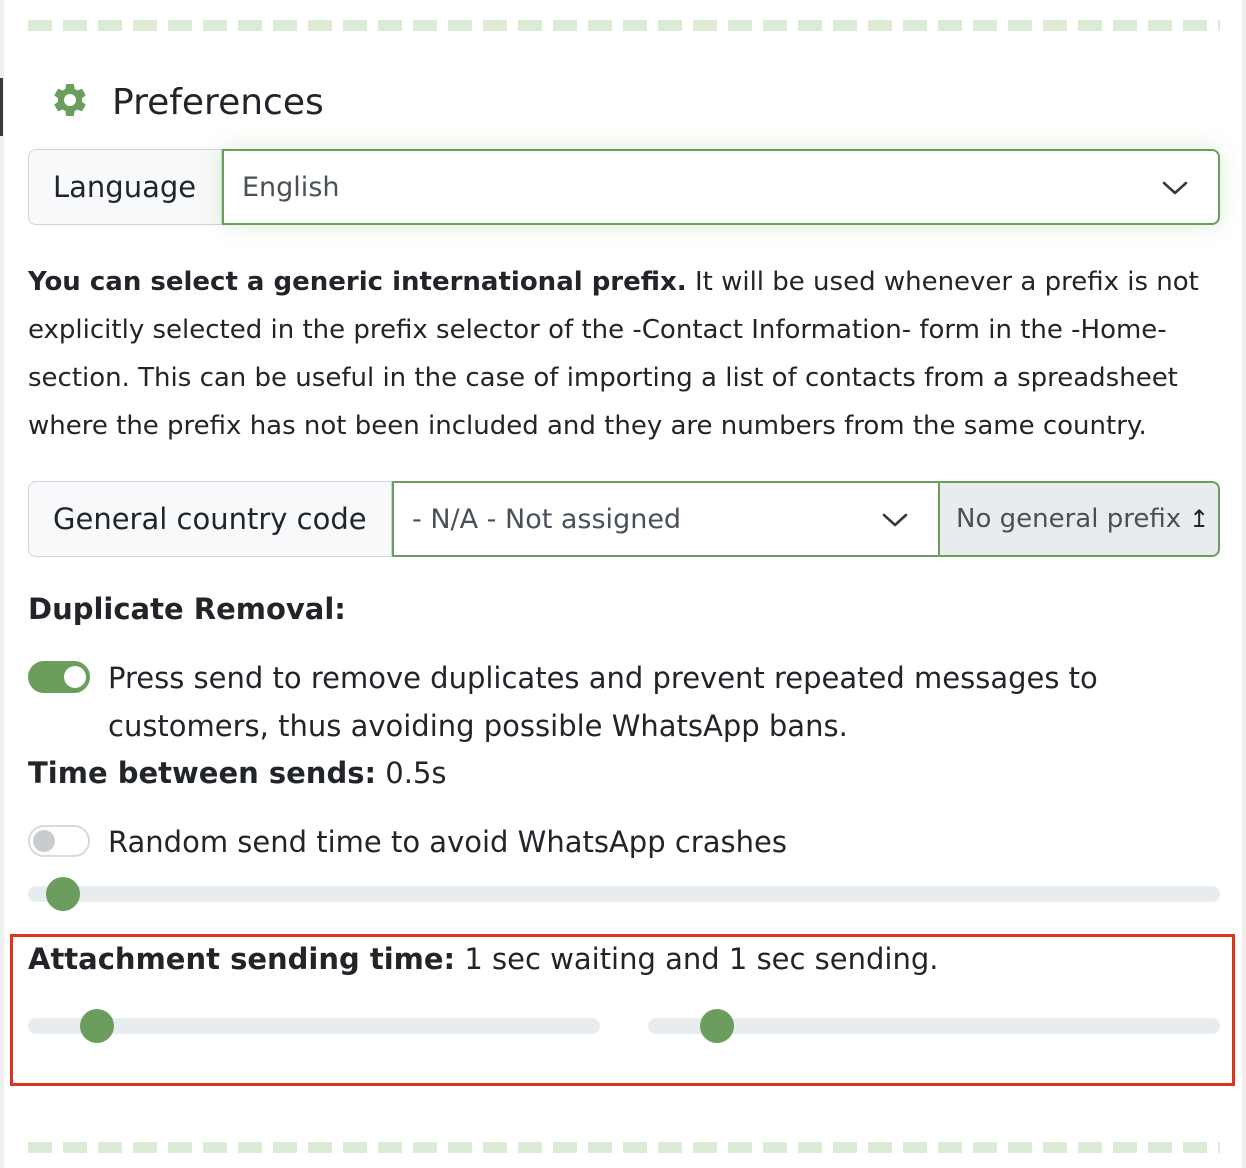 The image size is (1246, 1168). What do you see at coordinates (70, 102) in the screenshot?
I see `gear-icon` at bounding box center [70, 102].